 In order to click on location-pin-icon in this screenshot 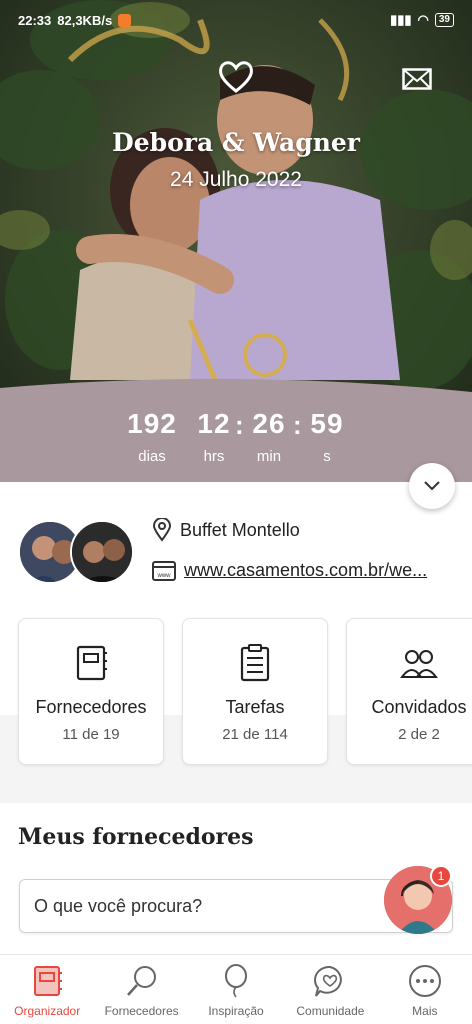, I will do `click(162, 530)`.